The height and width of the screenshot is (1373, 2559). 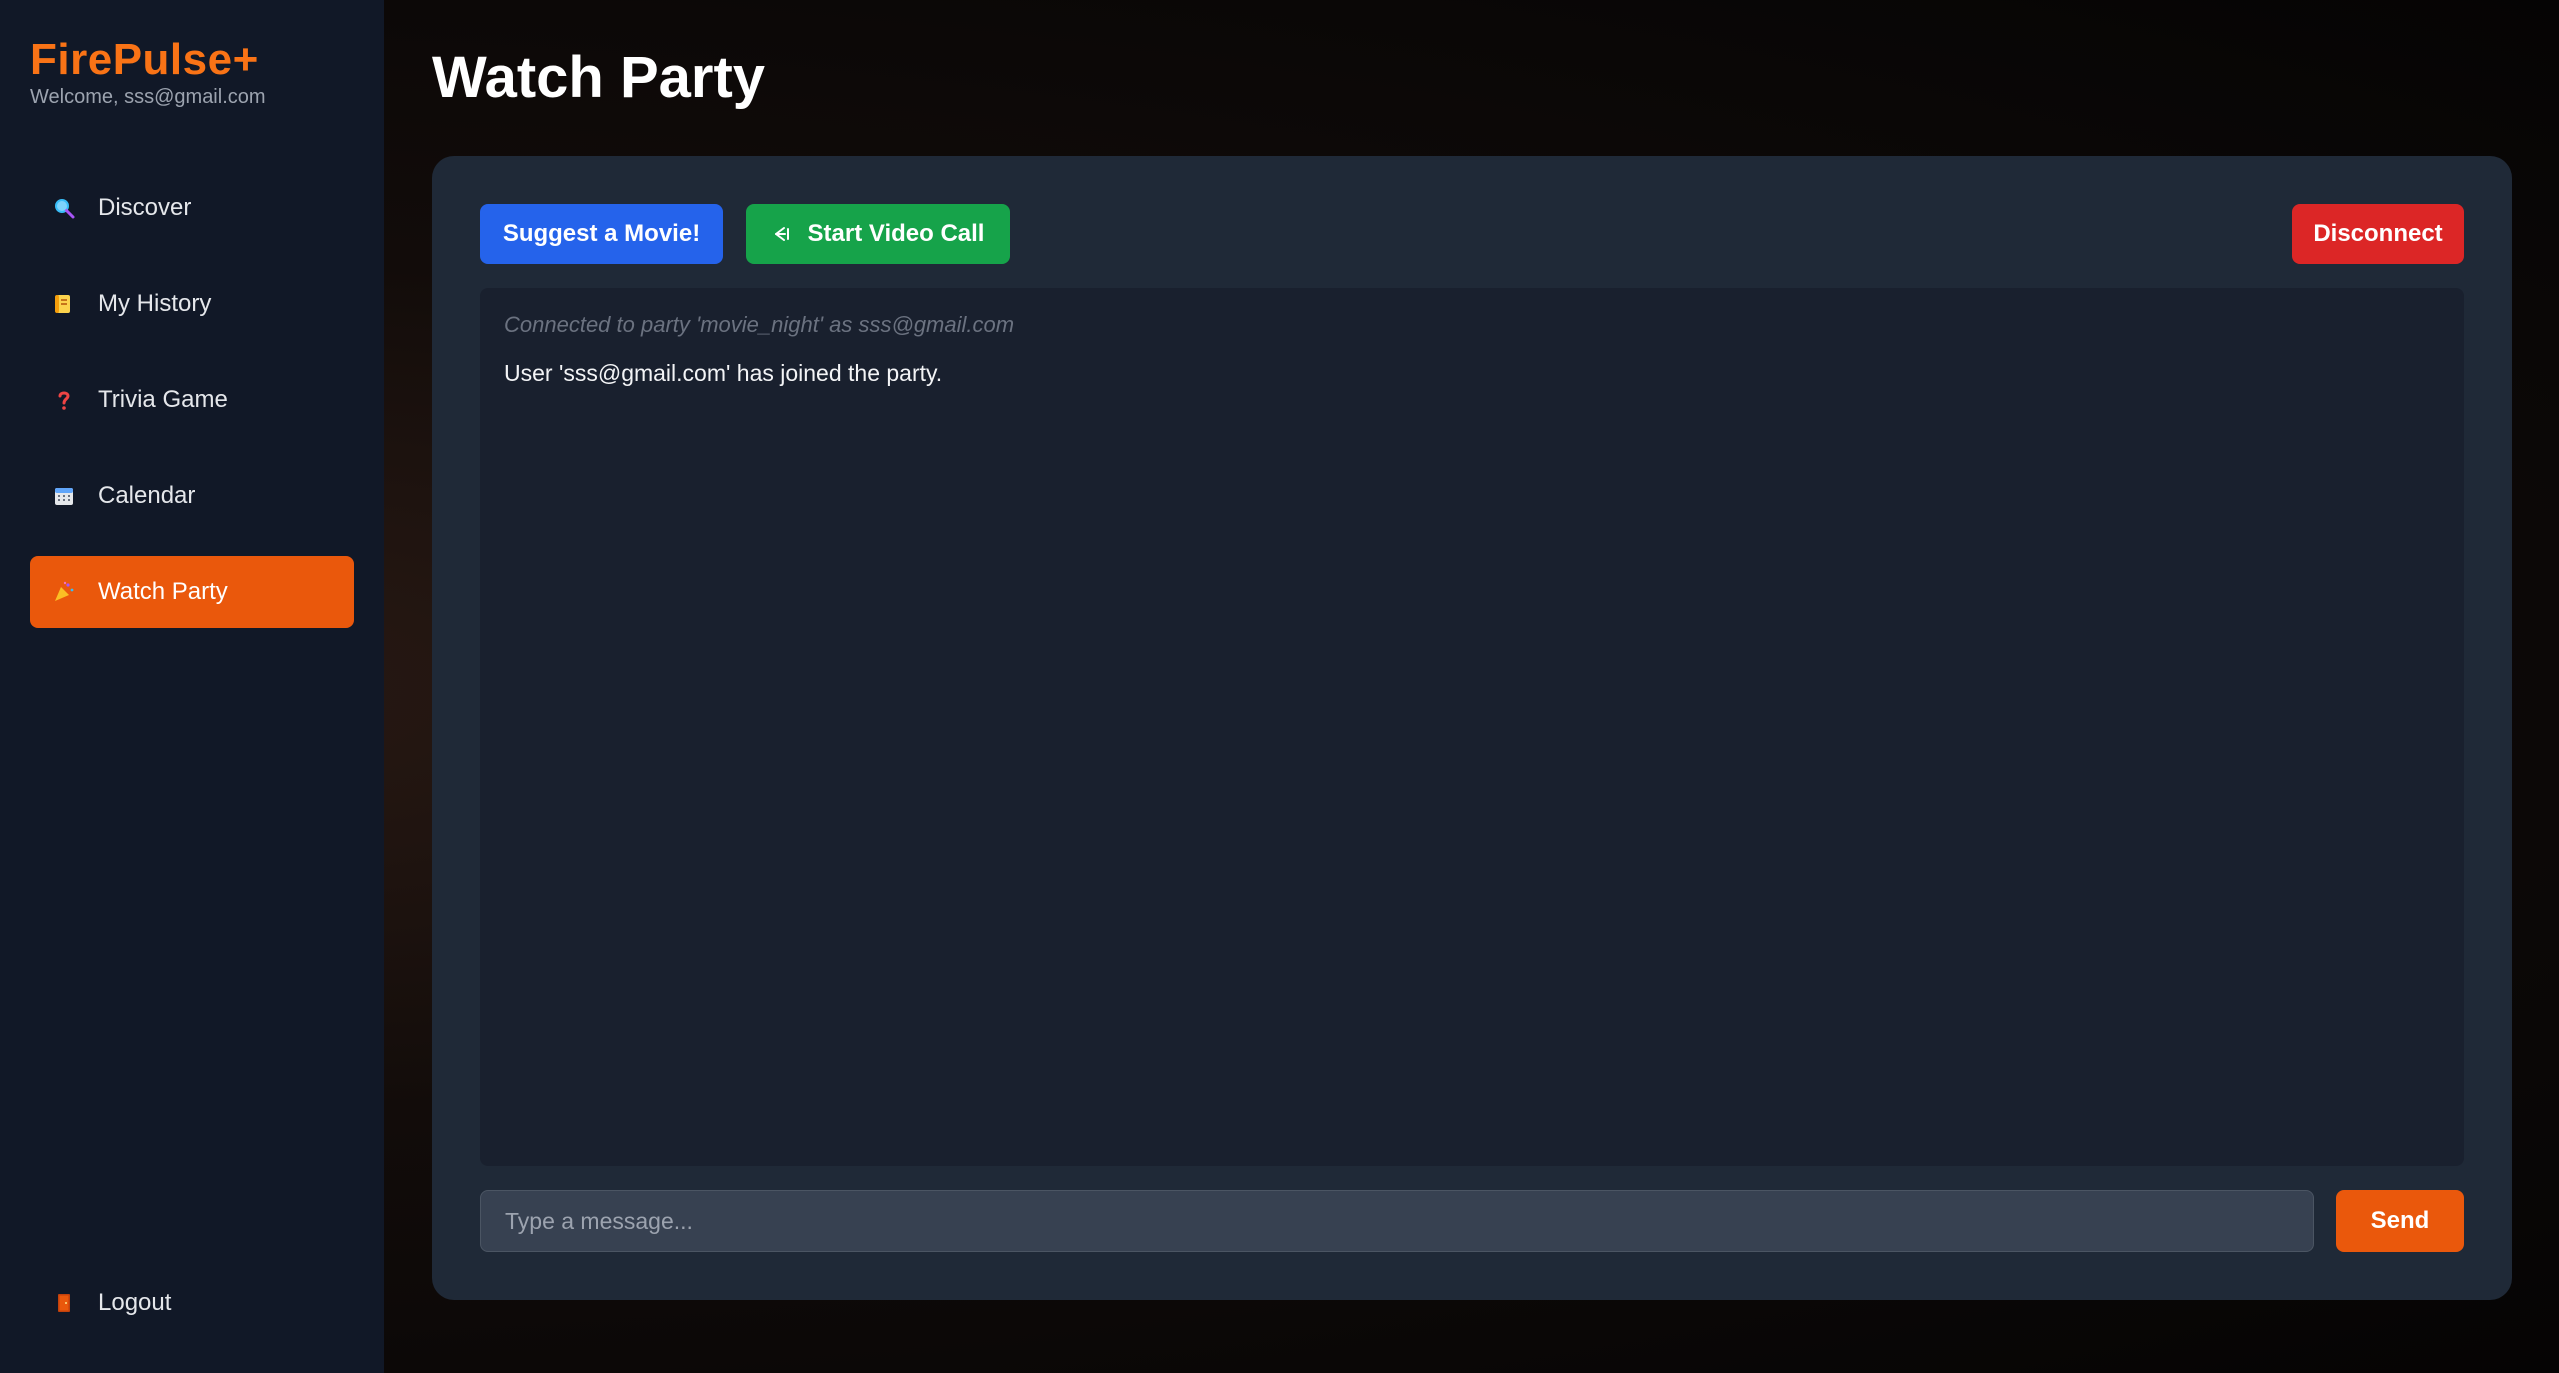 I want to click on sidebar-item-calendar: Calendar, so click(x=192, y=496).